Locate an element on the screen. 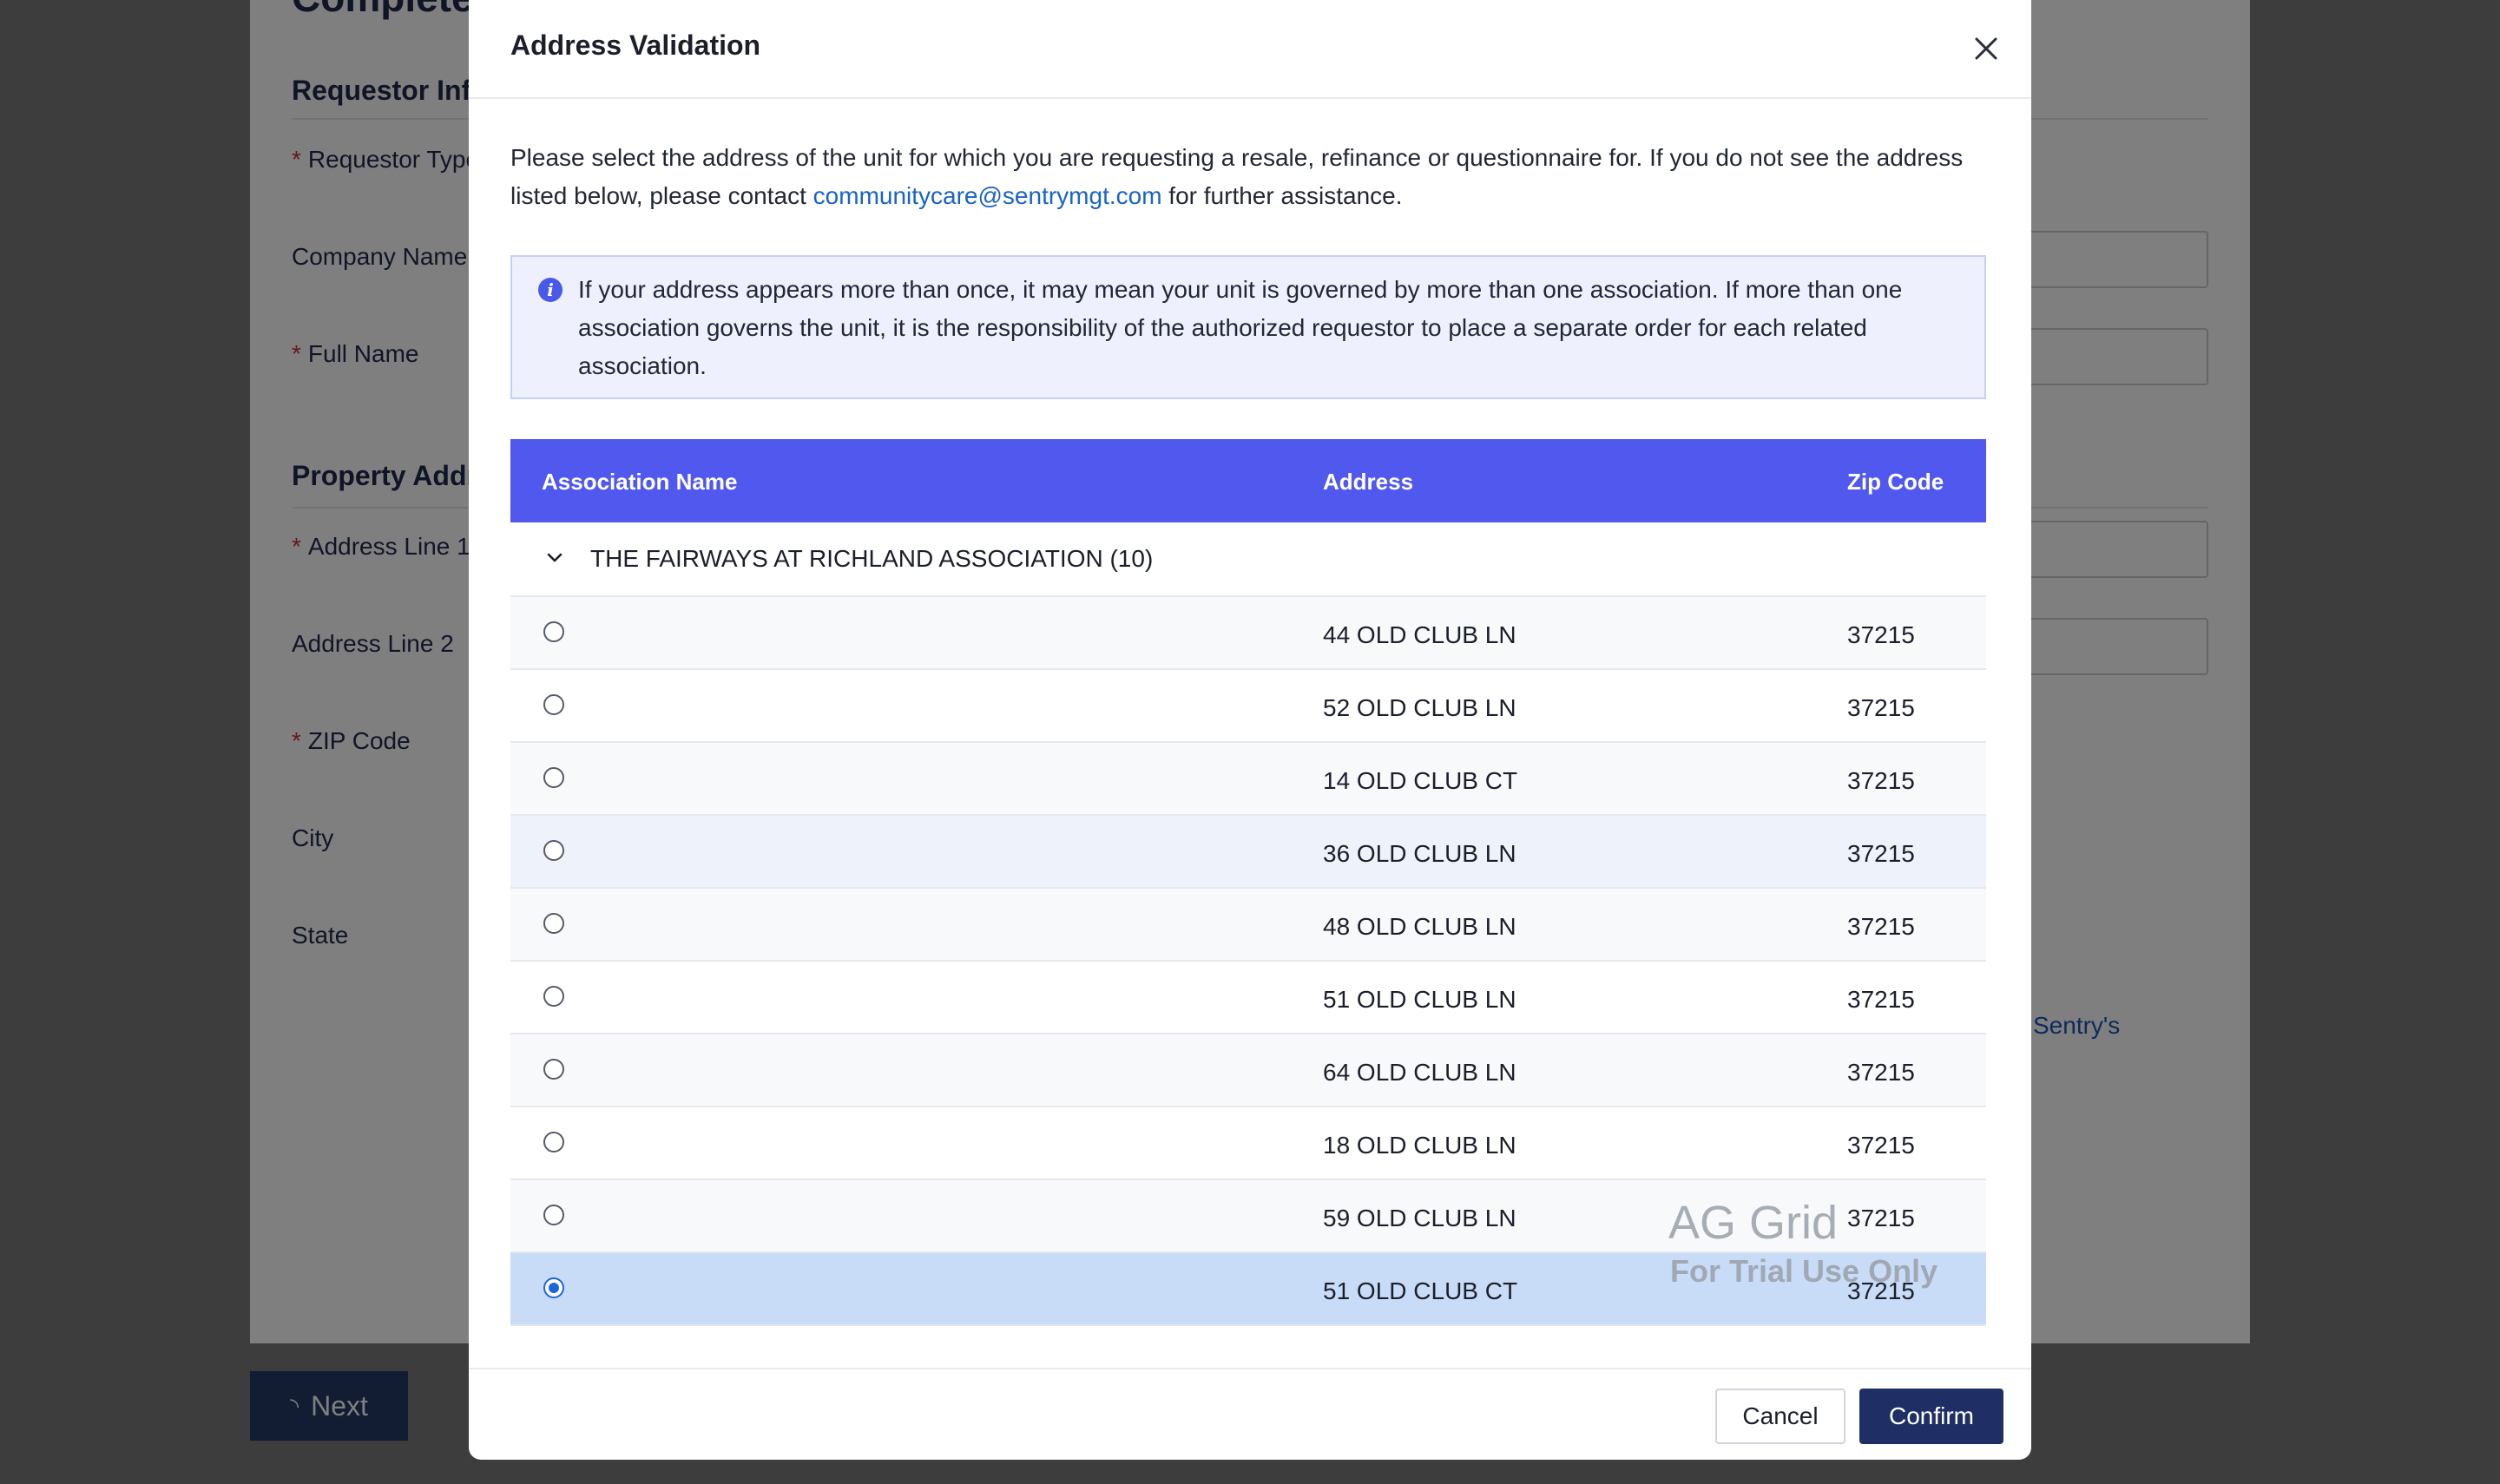 The height and width of the screenshot is (1484, 2500). address-cell: 14 OLD CLUB CT is located at coordinates (1420, 780).